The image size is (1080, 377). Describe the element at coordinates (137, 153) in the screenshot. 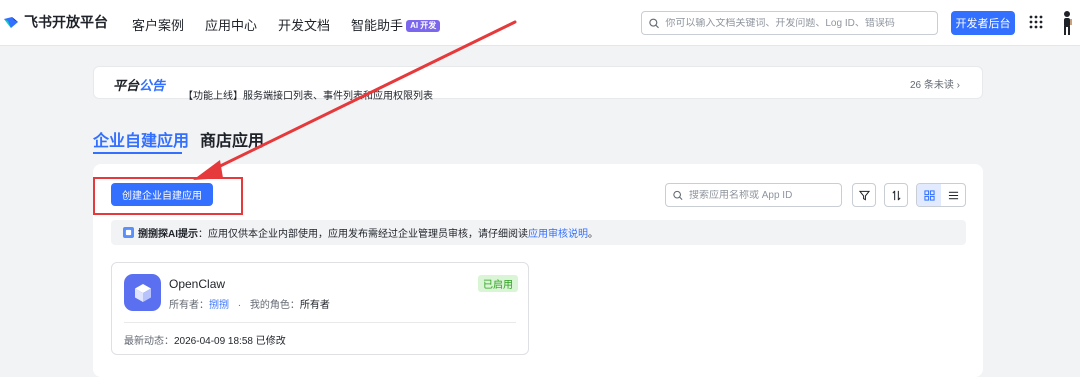

I see `active-tab-indicator` at that location.